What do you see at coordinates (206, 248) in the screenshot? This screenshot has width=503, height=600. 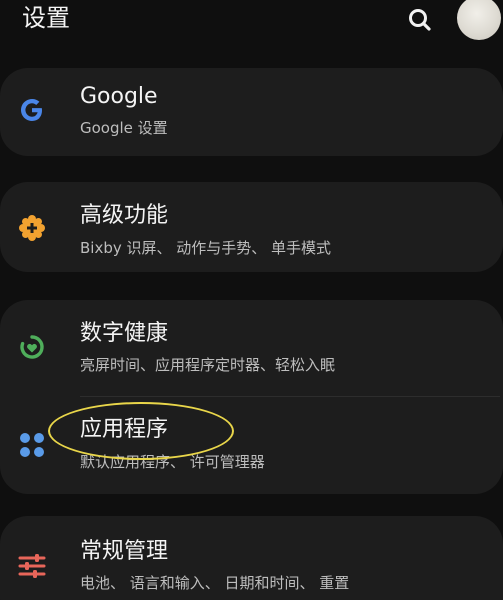 I see `settings-item-subtitle: Bixby 识屏、 动作与手势、 单手模式` at bounding box center [206, 248].